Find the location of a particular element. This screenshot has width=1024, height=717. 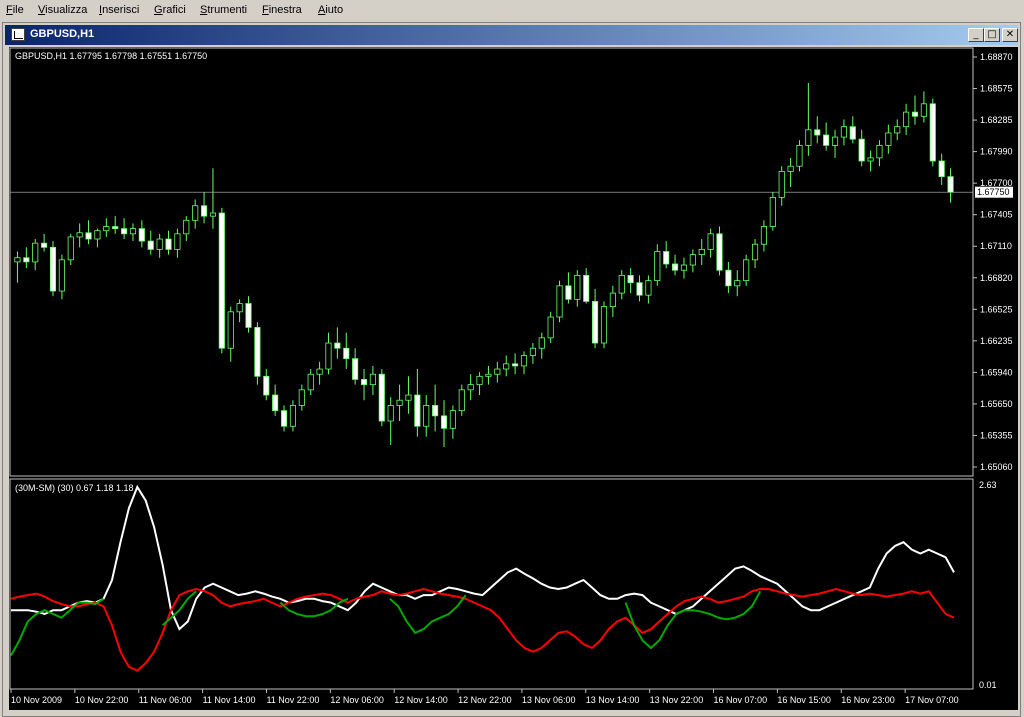

menu-aiuto: Aiuto is located at coordinates (330, 10).